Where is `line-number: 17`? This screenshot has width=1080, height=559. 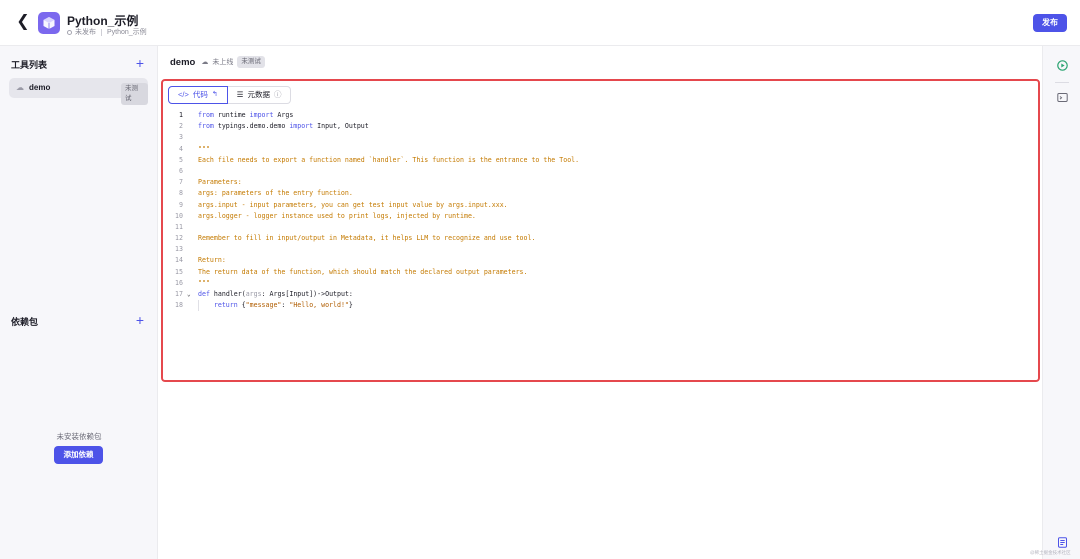
line-number: 17 is located at coordinates (179, 294).